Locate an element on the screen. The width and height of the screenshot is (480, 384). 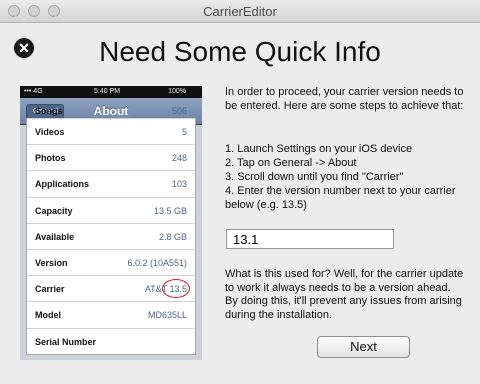
page-title: Need Some Quick Info is located at coordinates (240, 51).